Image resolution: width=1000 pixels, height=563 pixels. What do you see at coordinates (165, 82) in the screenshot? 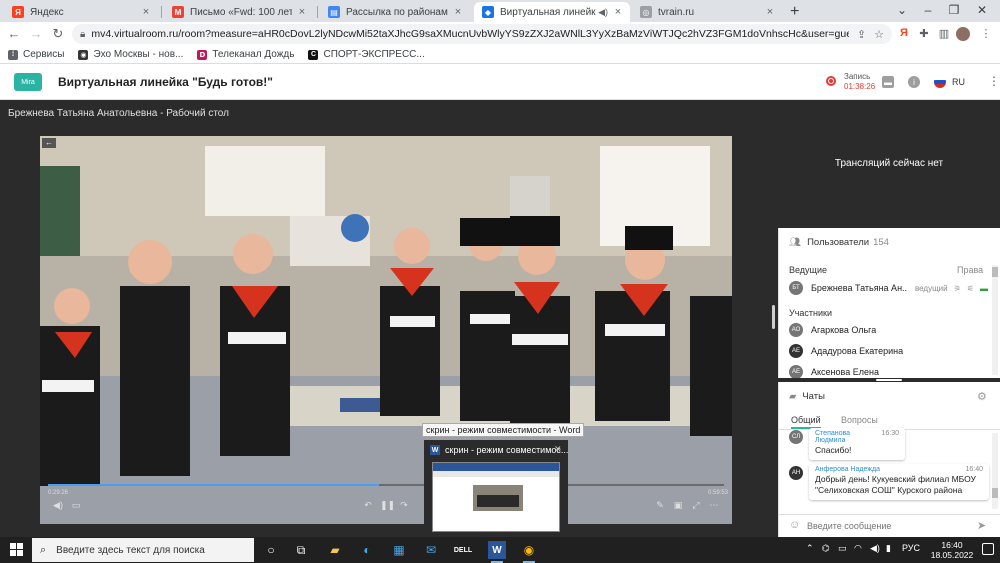
I see `room-title: Виртуальная линейка "Будь готов!"` at bounding box center [165, 82].